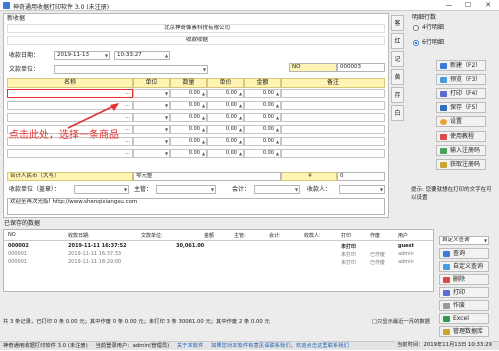 Image resolution: width=499 pixels, height=351 pixels. What do you see at coordinates (397, 29) in the screenshot?
I see `tab-customer: 客户` at bounding box center [397, 29].